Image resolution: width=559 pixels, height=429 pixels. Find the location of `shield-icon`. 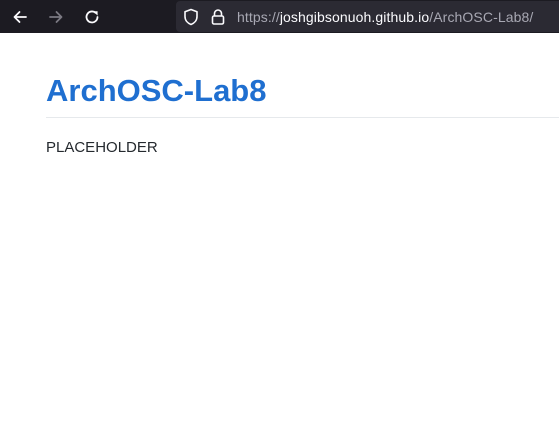

shield-icon is located at coordinates (191, 17).